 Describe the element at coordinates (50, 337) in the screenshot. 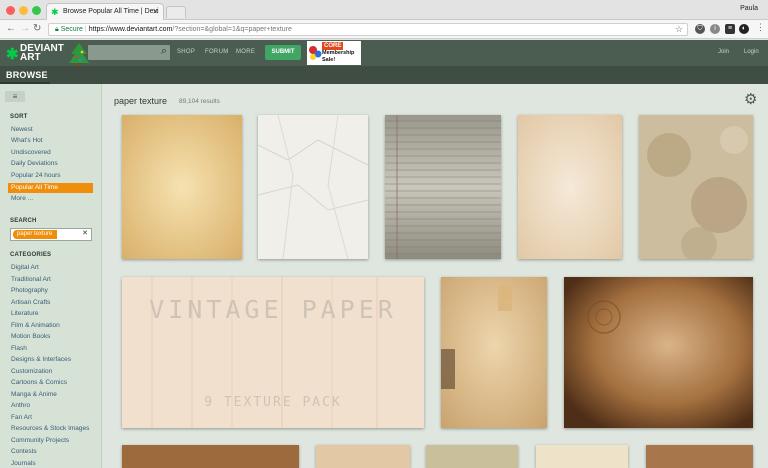

I see `category-motion-books: Motion Books` at that location.